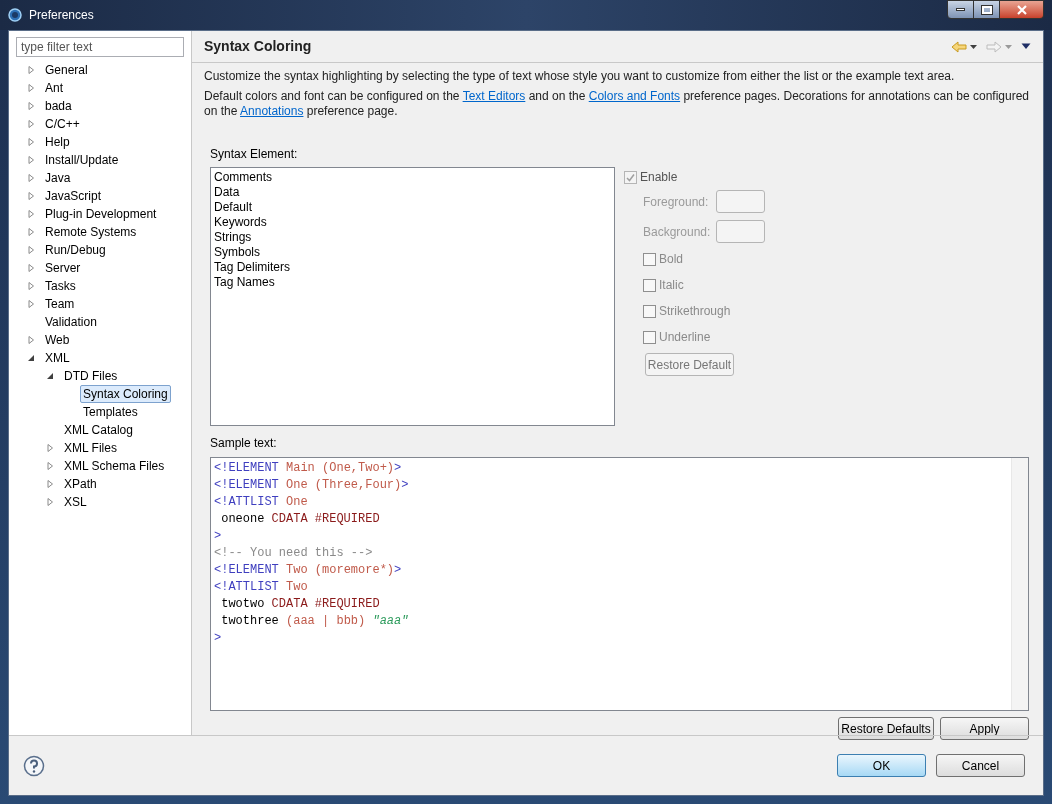 This screenshot has width=1052, height=804. I want to click on list-item: Symbols, so click(412, 252).